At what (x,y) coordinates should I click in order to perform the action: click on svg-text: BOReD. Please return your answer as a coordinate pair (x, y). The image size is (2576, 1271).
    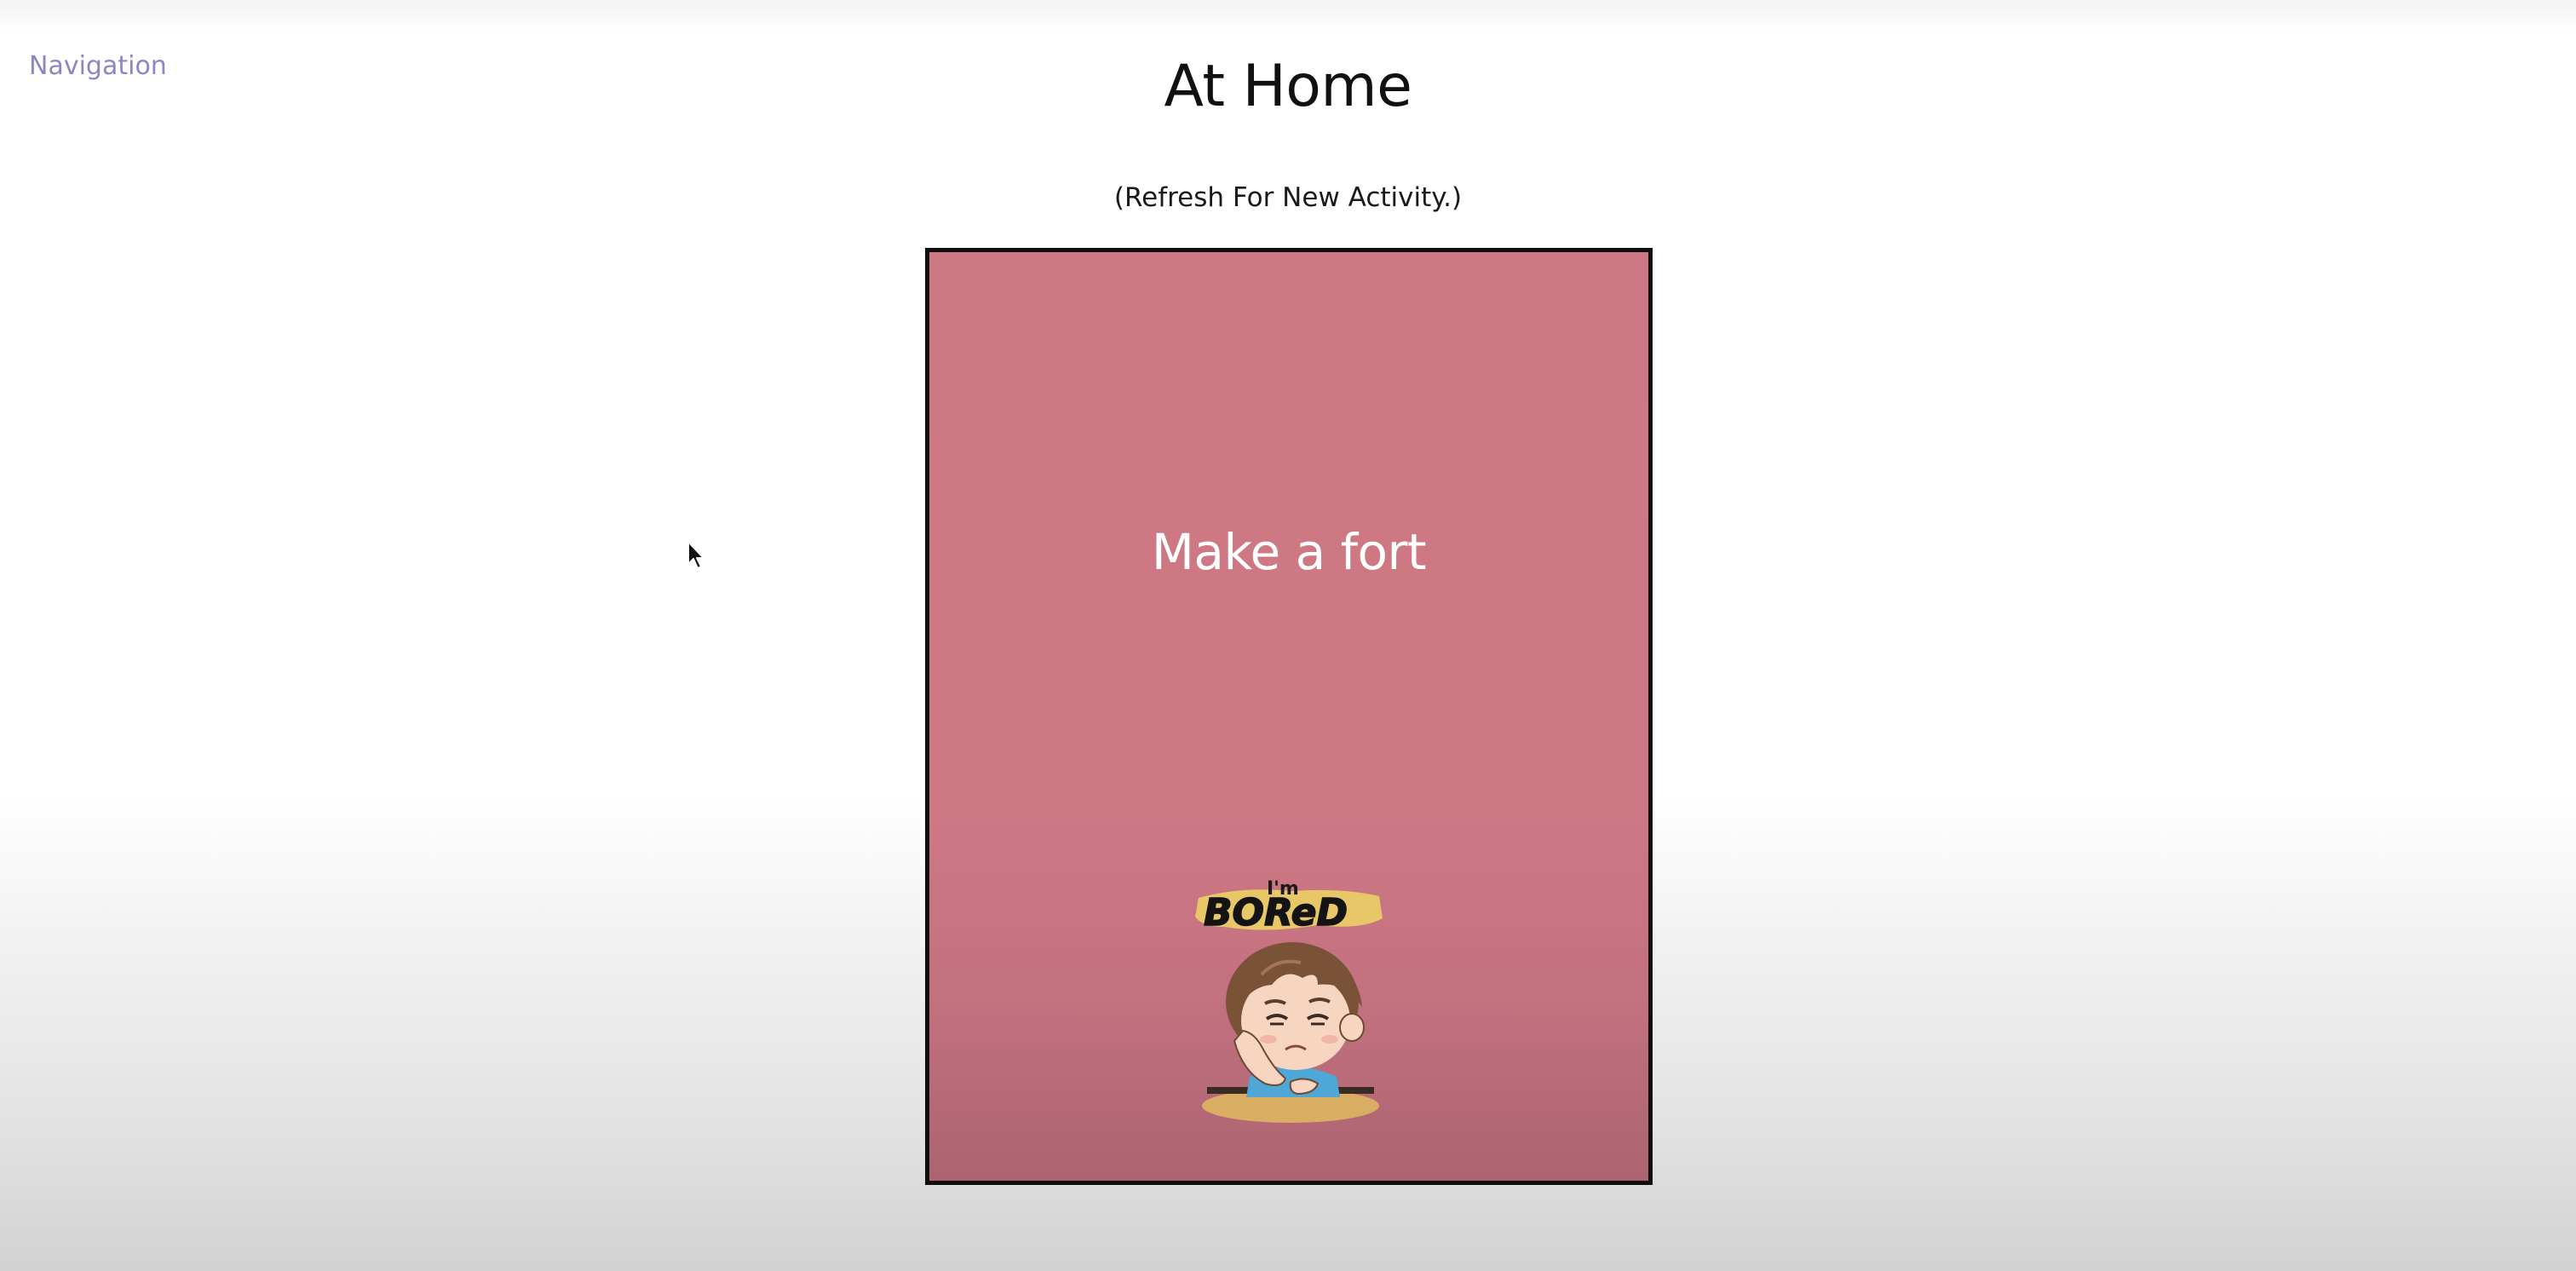
    Looking at the image, I should click on (1276, 913).